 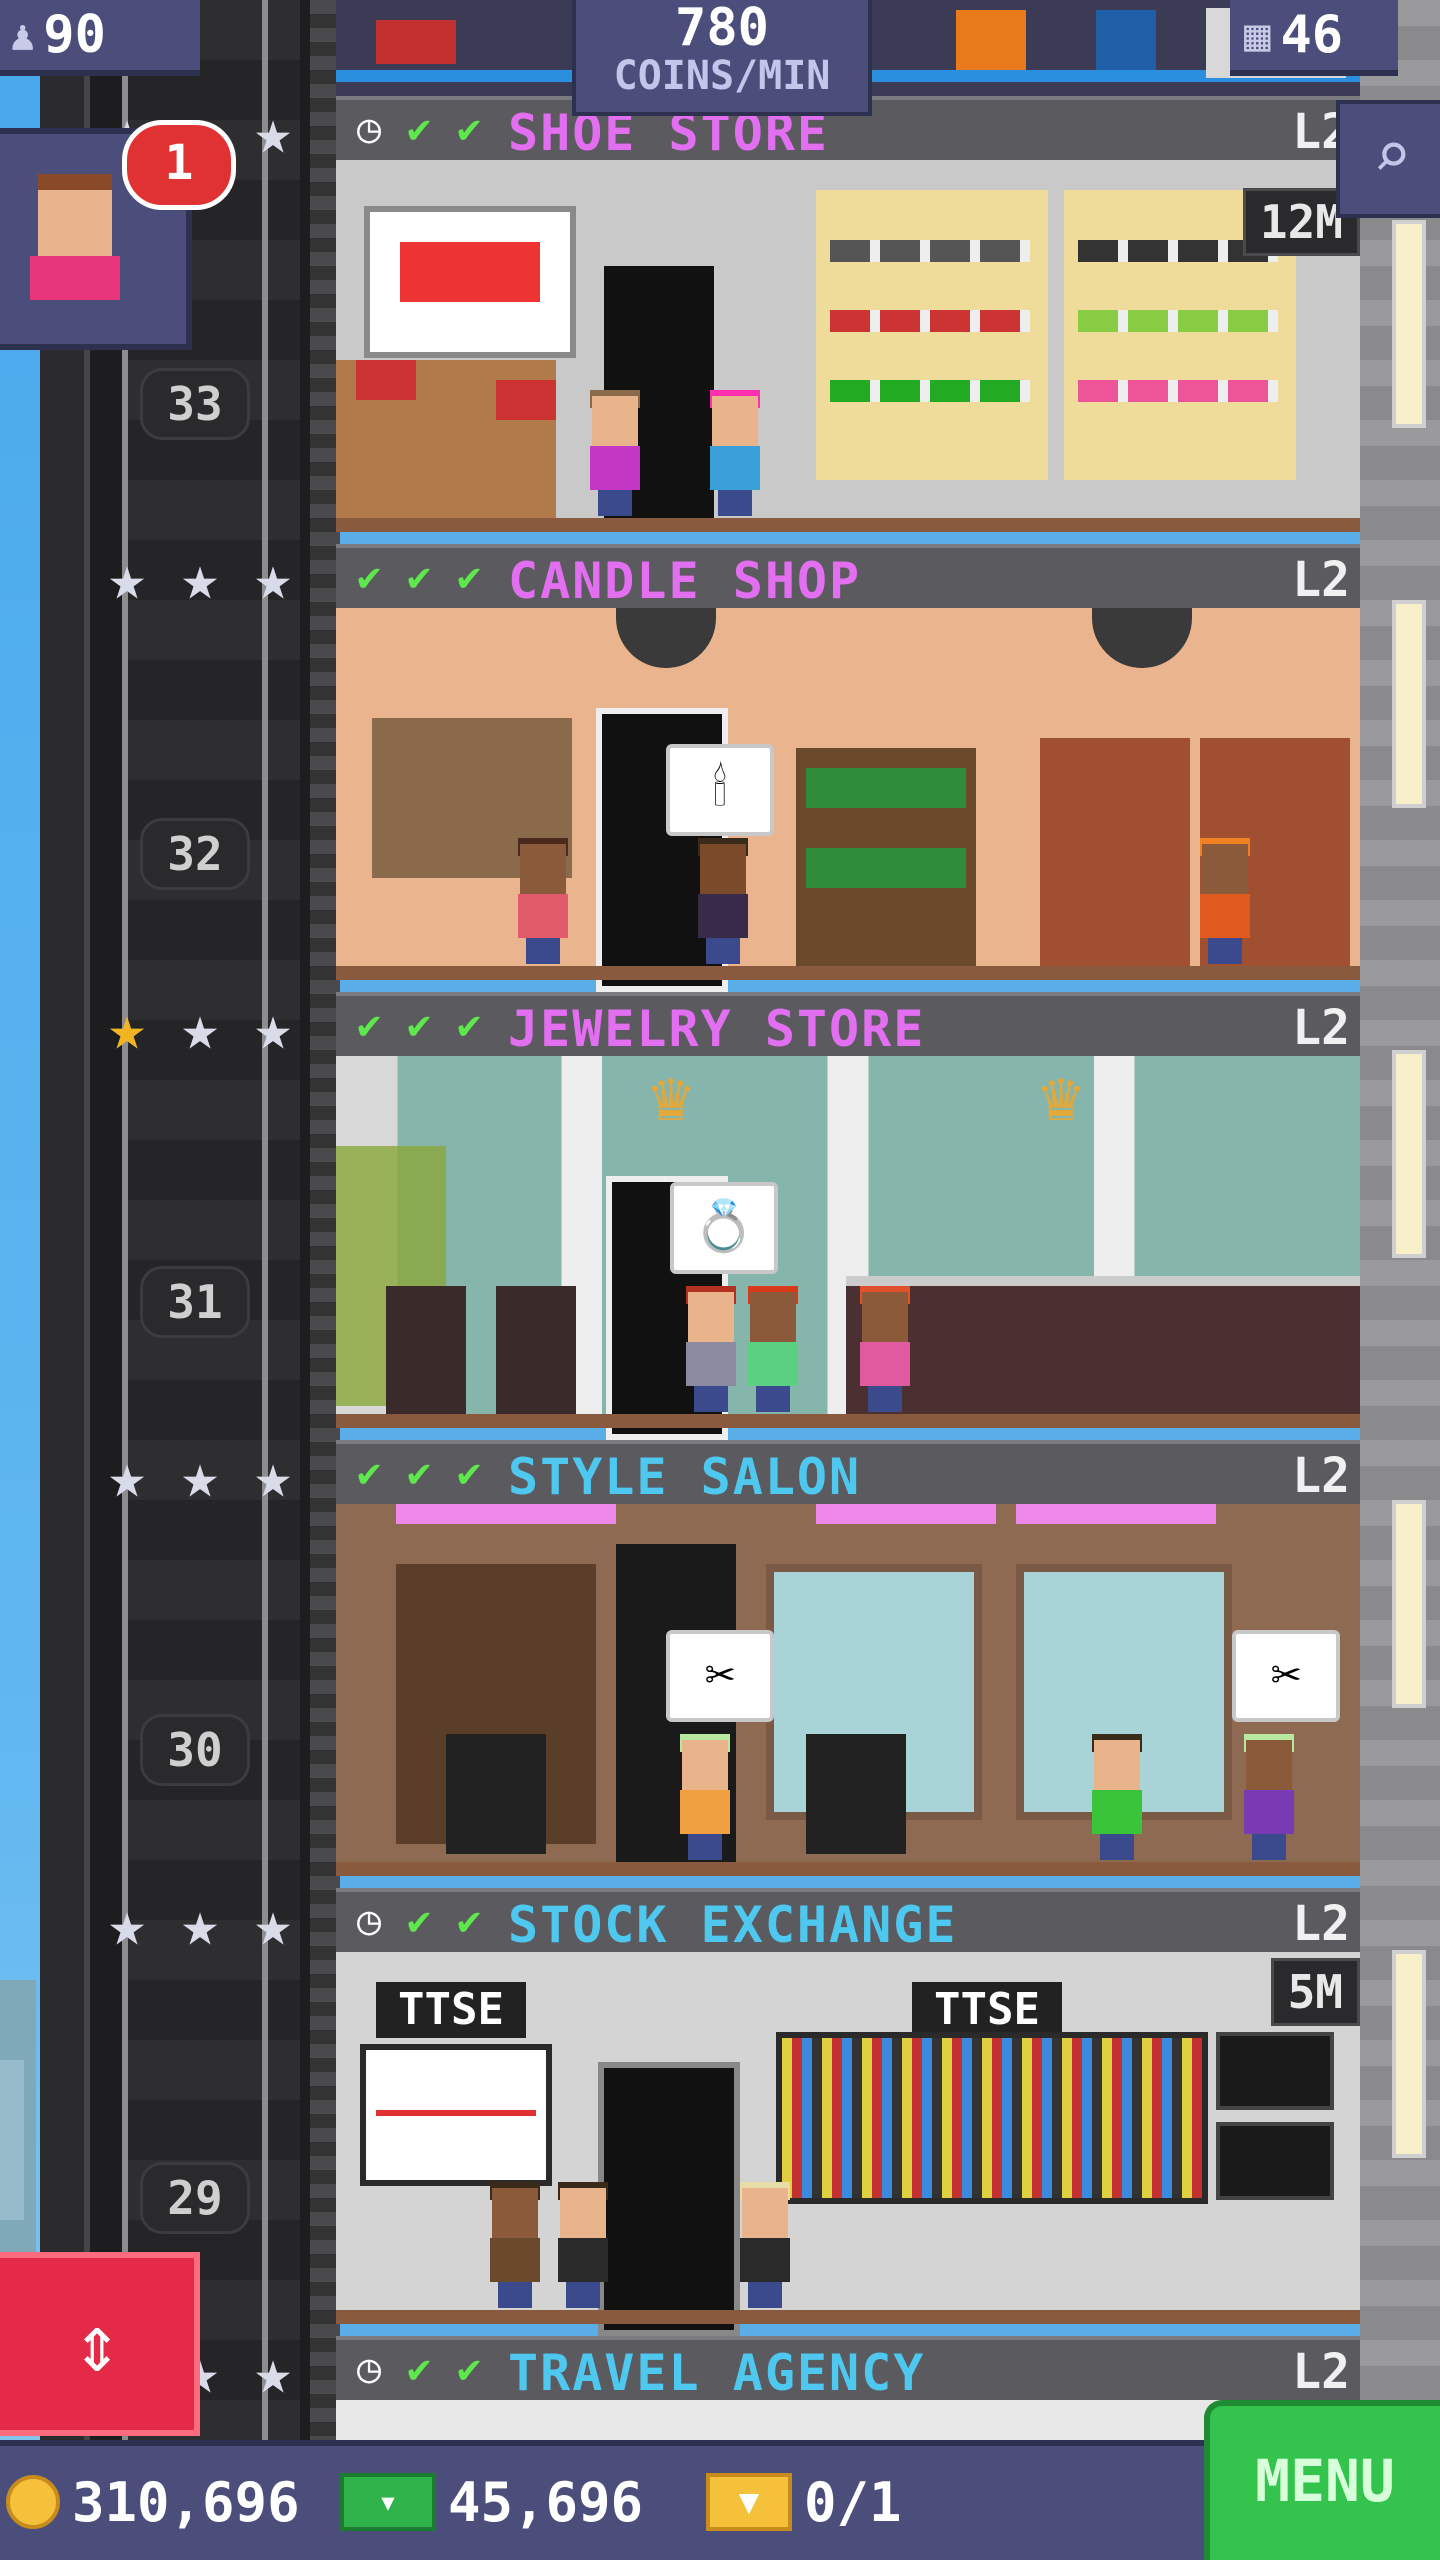 What do you see at coordinates (446, 440) in the screenshot?
I see `shoe-box-stack` at bounding box center [446, 440].